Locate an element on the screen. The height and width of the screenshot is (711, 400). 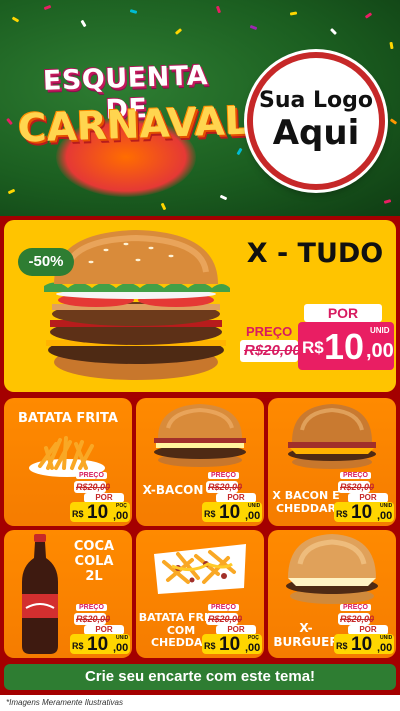
cta-banner: Crie seu encarte com este tema! is located at coordinates (200, 677).